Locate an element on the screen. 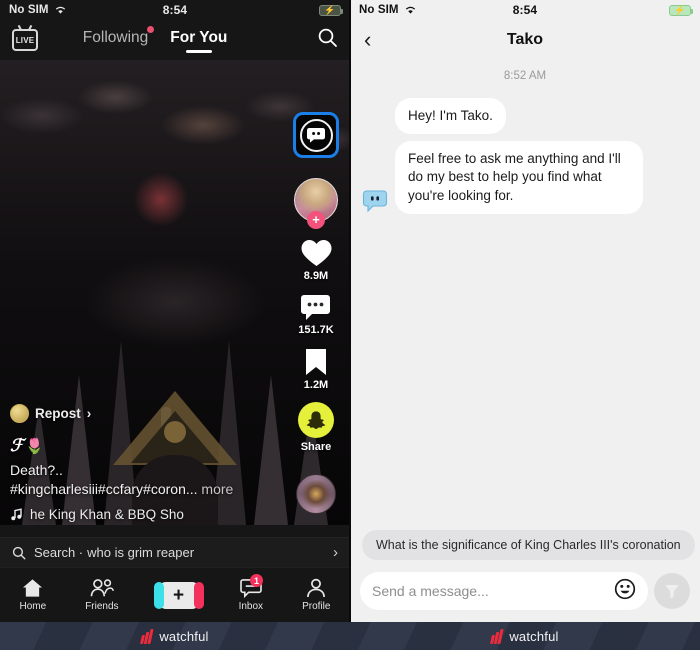 The height and width of the screenshot is (650, 700). plus-icon: + is located at coordinates (178, 595).